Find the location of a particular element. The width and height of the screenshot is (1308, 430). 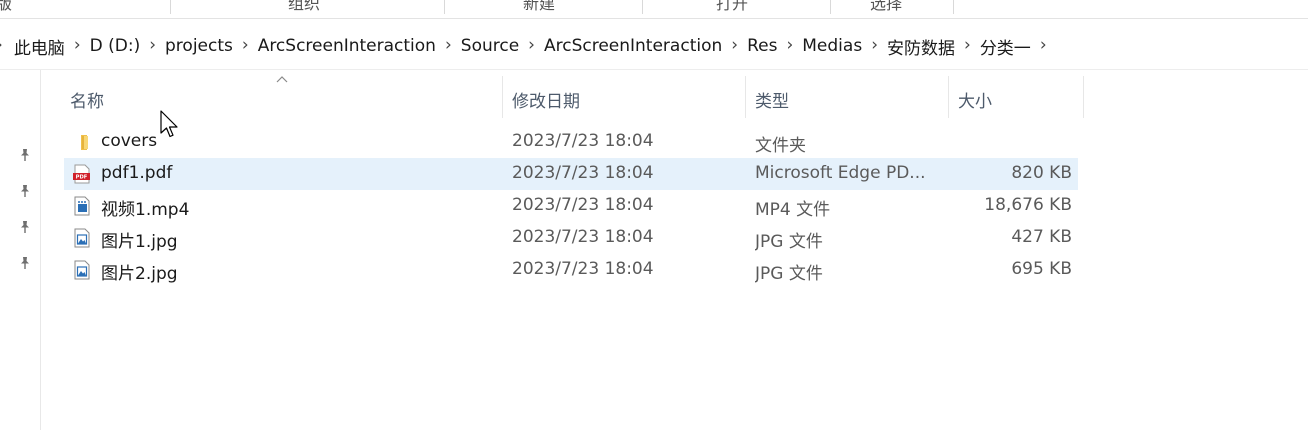

breadcrumb-res: Res is located at coordinates (762, 46).